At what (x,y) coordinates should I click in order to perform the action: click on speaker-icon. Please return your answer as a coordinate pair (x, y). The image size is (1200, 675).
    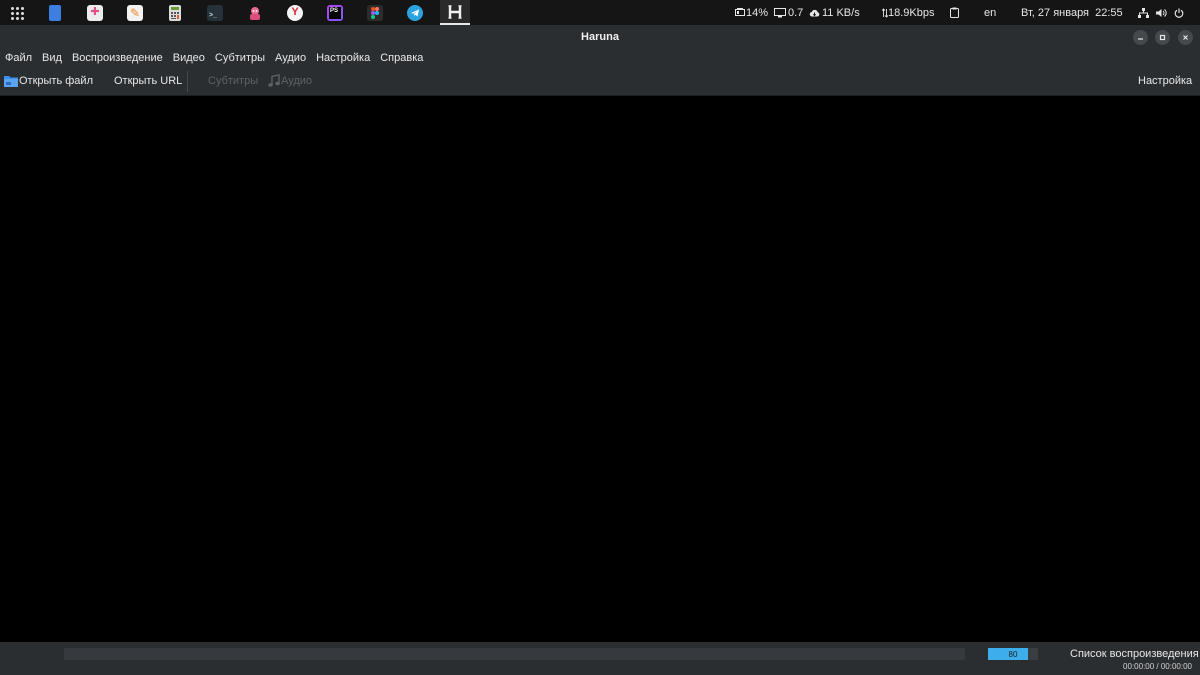
    Looking at the image, I should click on (1161, 12).